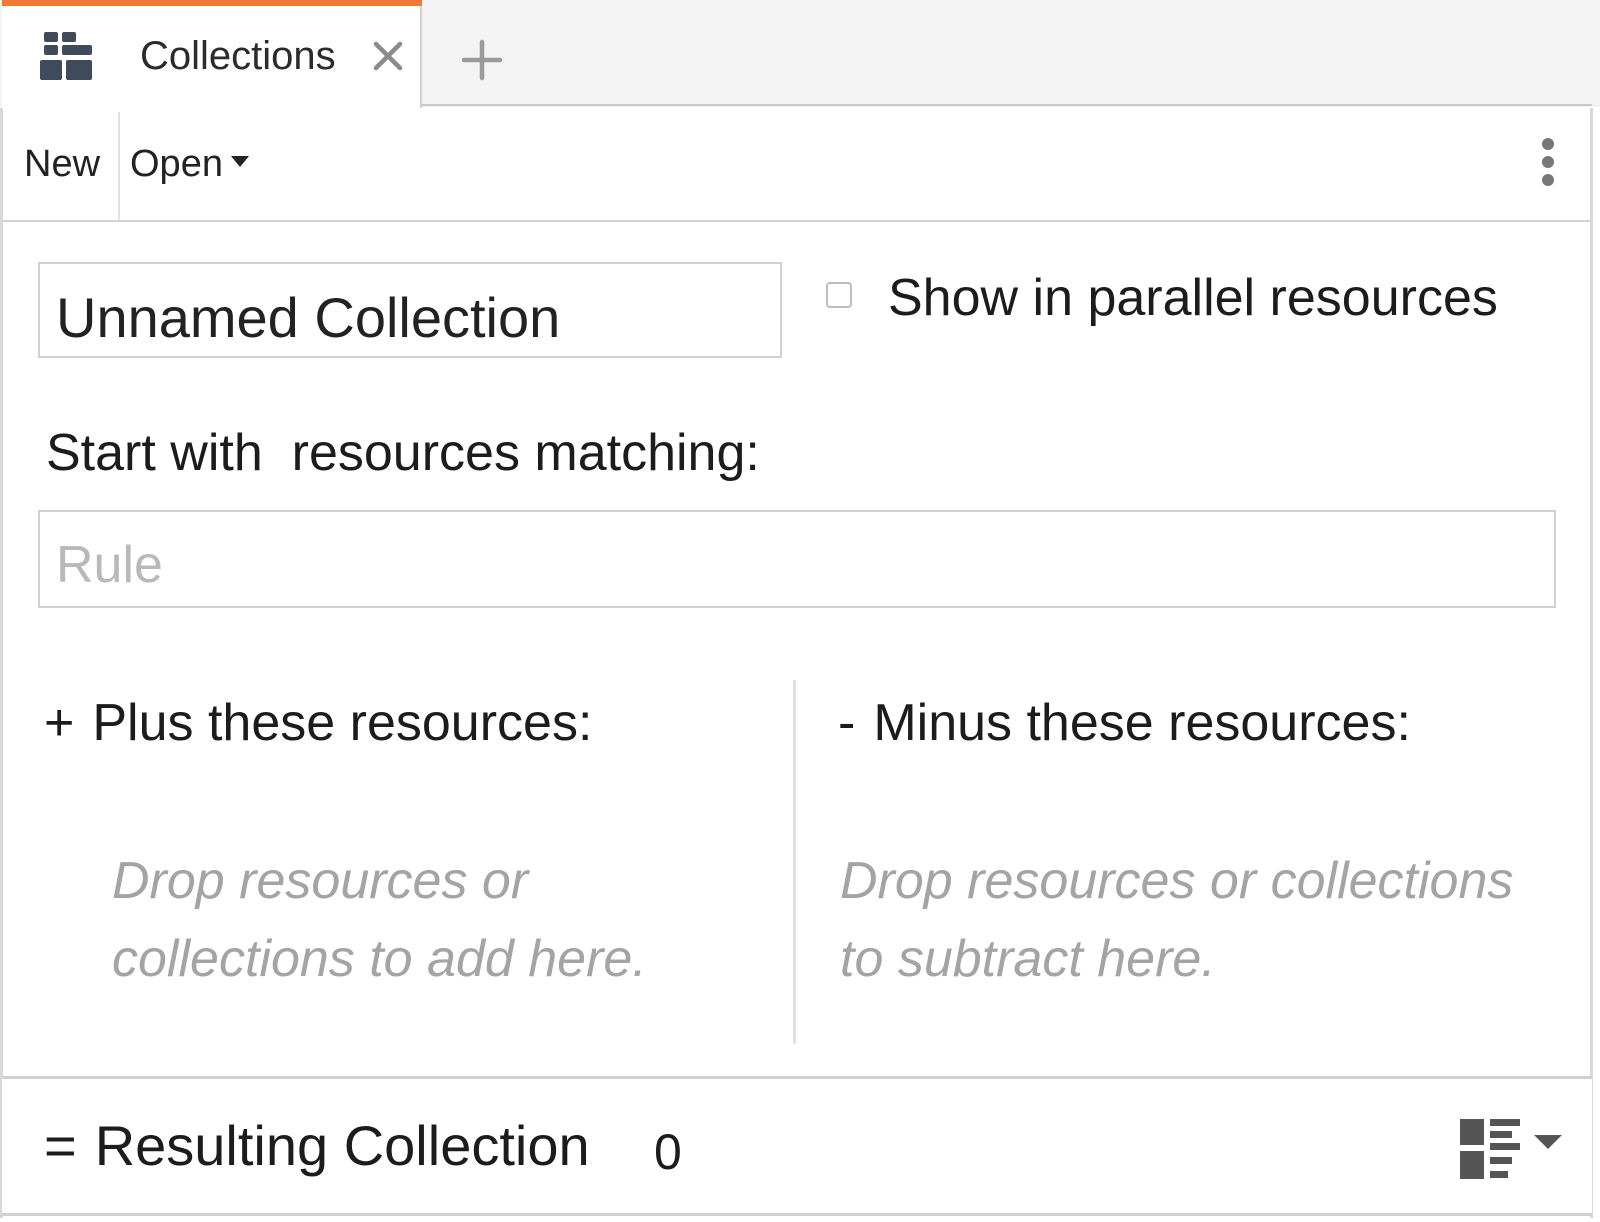  Describe the element at coordinates (668, 1152) in the screenshot. I see `result-count: 0` at that location.